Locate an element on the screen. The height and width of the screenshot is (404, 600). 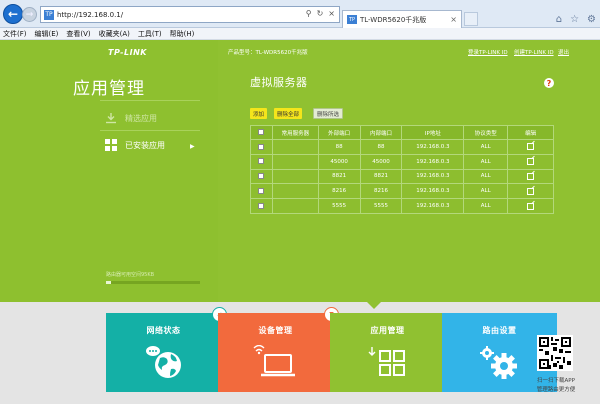
menu-favorites: 收藏夹(A) is located at coordinates (114, 34).